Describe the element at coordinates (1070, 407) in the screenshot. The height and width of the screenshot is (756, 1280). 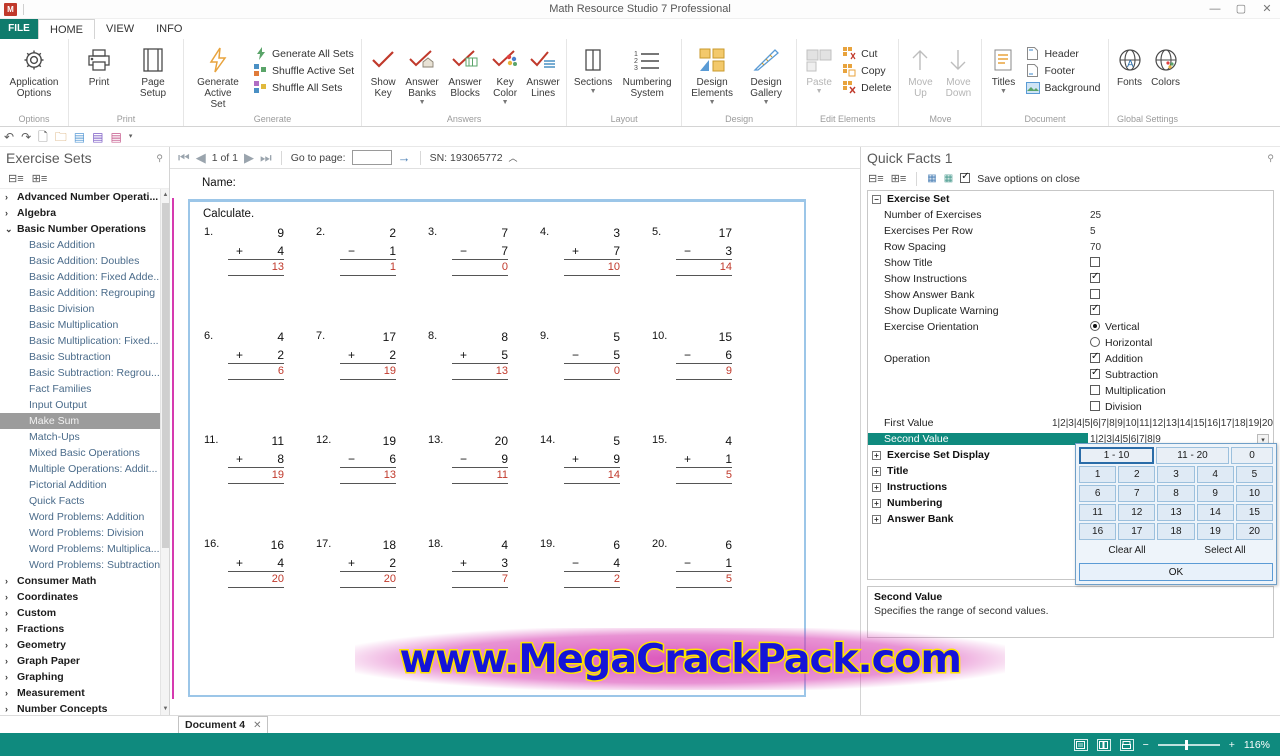
I see `property-row: Division` at that location.